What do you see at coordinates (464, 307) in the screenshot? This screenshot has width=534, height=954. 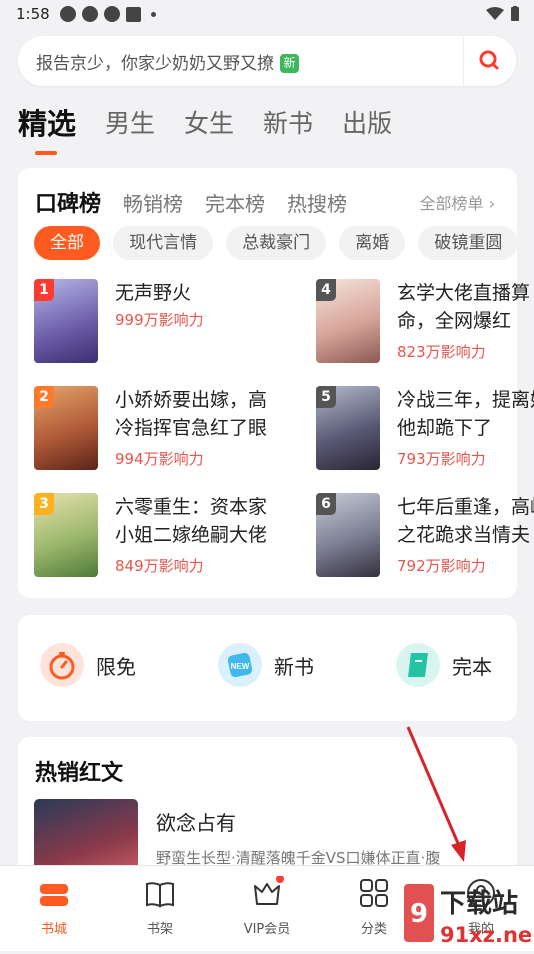 I see `book-title: 玄学大佬直播算命，全网爆红` at bounding box center [464, 307].